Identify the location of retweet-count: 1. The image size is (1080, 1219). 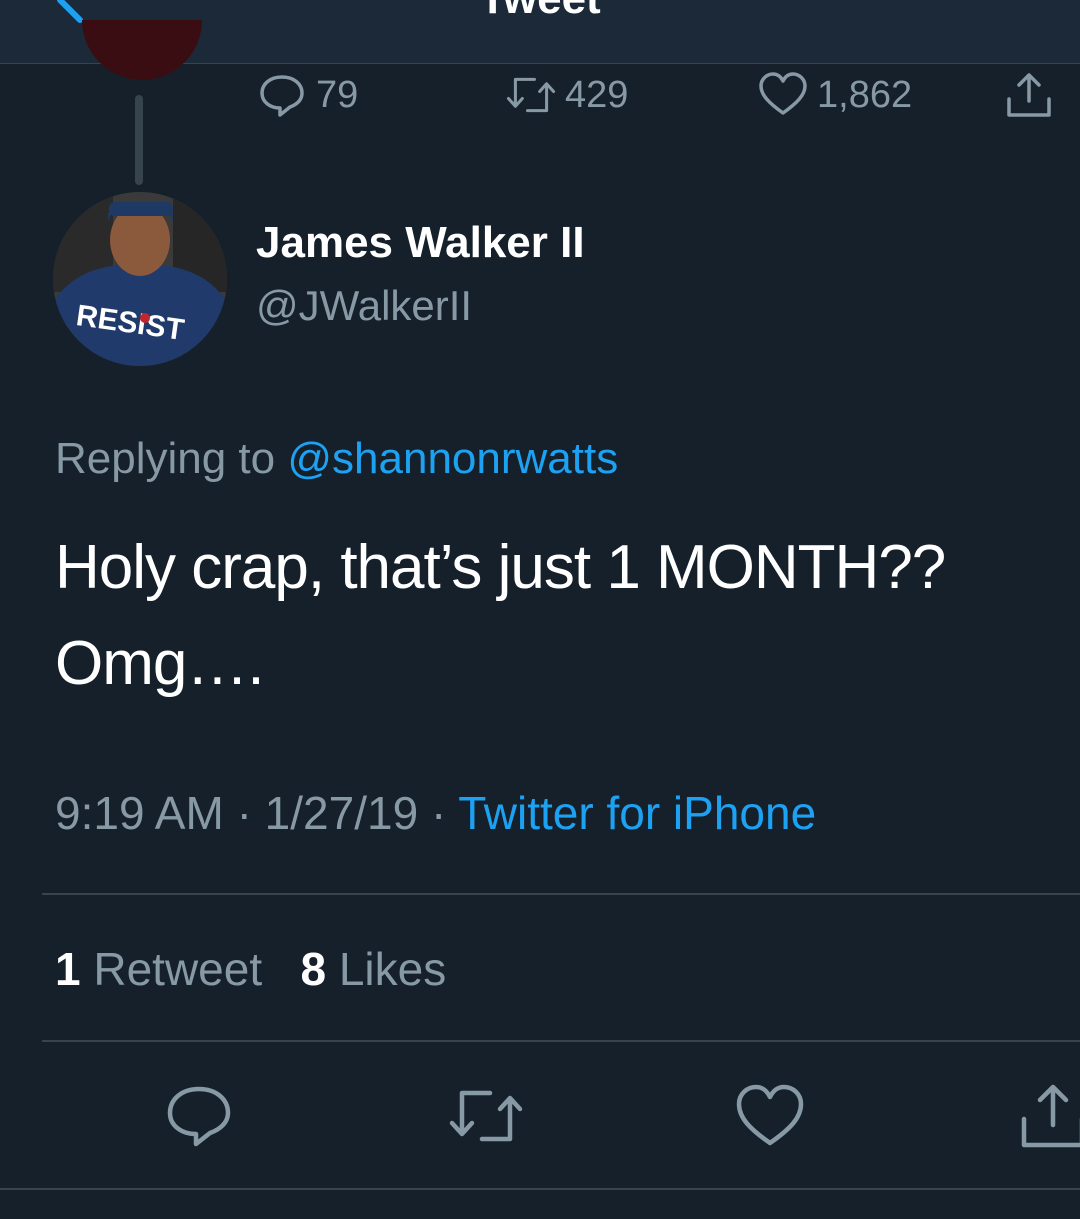
(68, 969).